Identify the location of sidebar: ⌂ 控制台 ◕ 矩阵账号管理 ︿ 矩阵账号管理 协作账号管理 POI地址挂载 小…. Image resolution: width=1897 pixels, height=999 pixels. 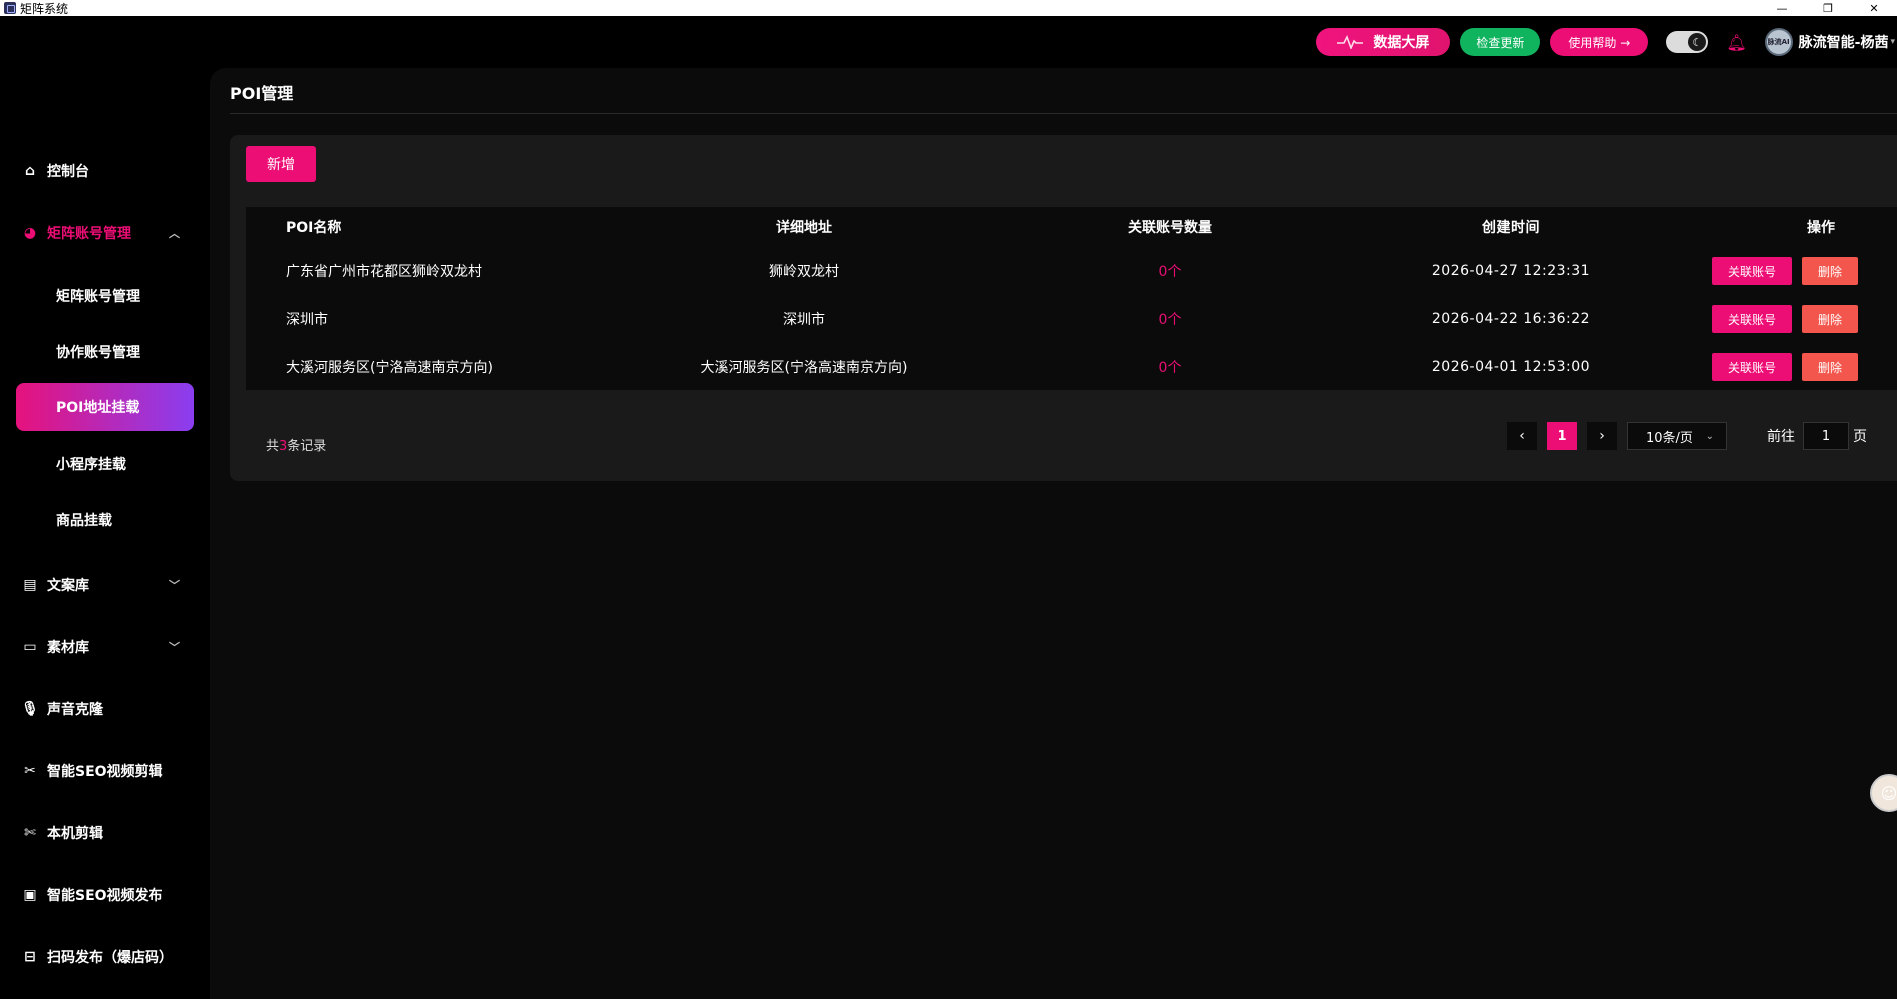
(105, 533).